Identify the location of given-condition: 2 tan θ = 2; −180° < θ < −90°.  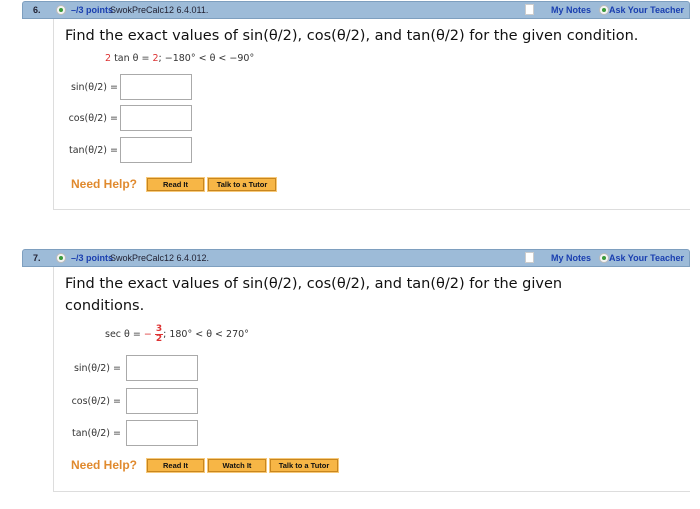
(179, 58).